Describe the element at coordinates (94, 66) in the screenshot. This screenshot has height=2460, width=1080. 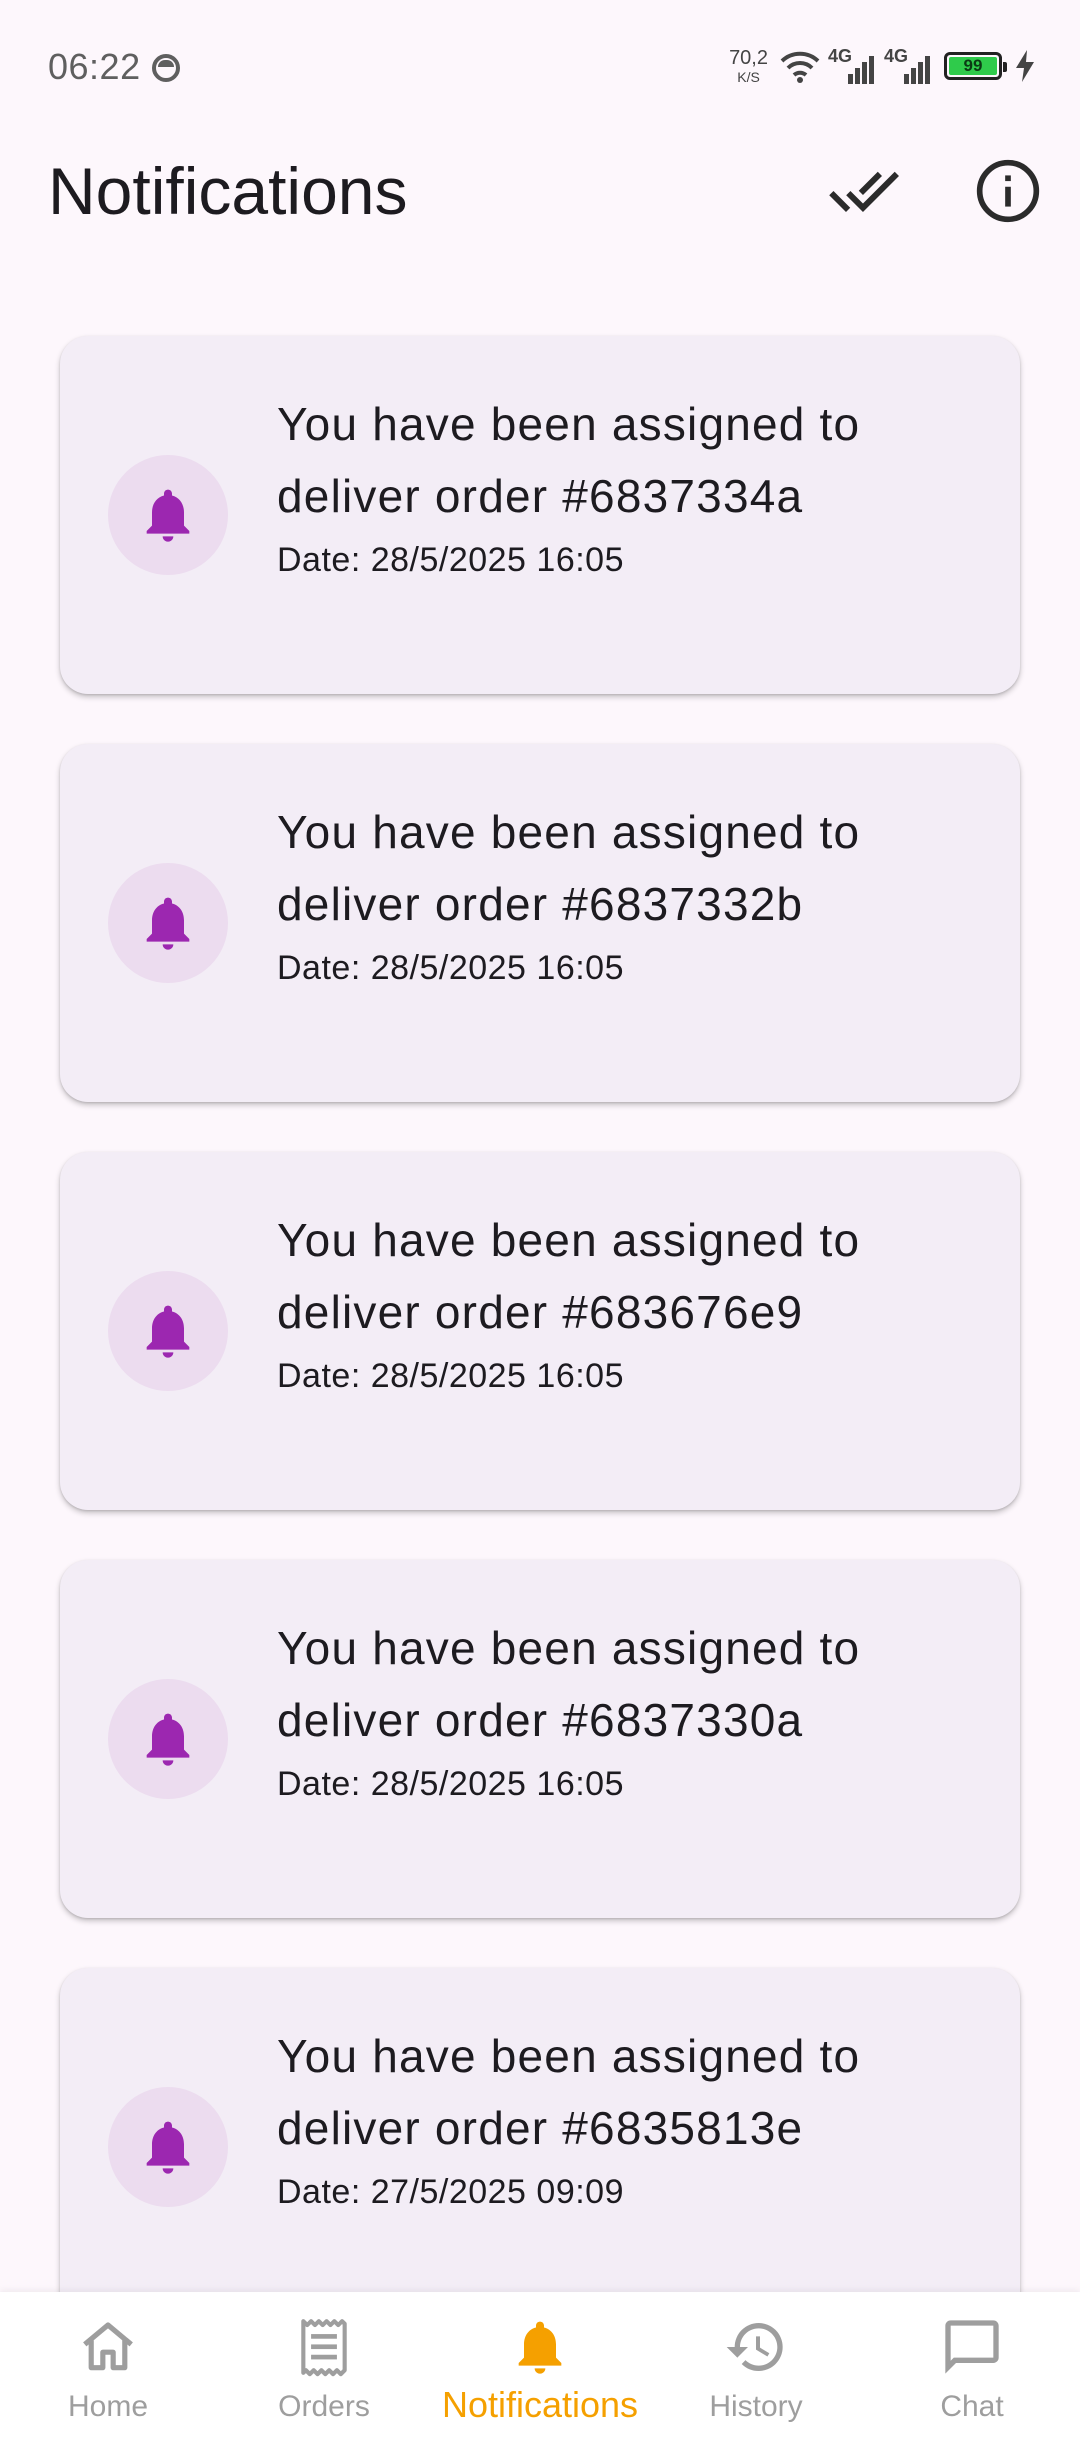
I see `status-time: 06:22` at that location.